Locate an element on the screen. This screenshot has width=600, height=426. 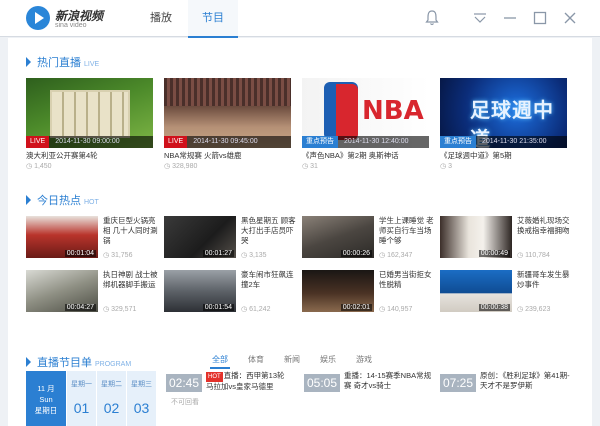
view-count: ◷ 239,623 is located at coordinates (534, 309).